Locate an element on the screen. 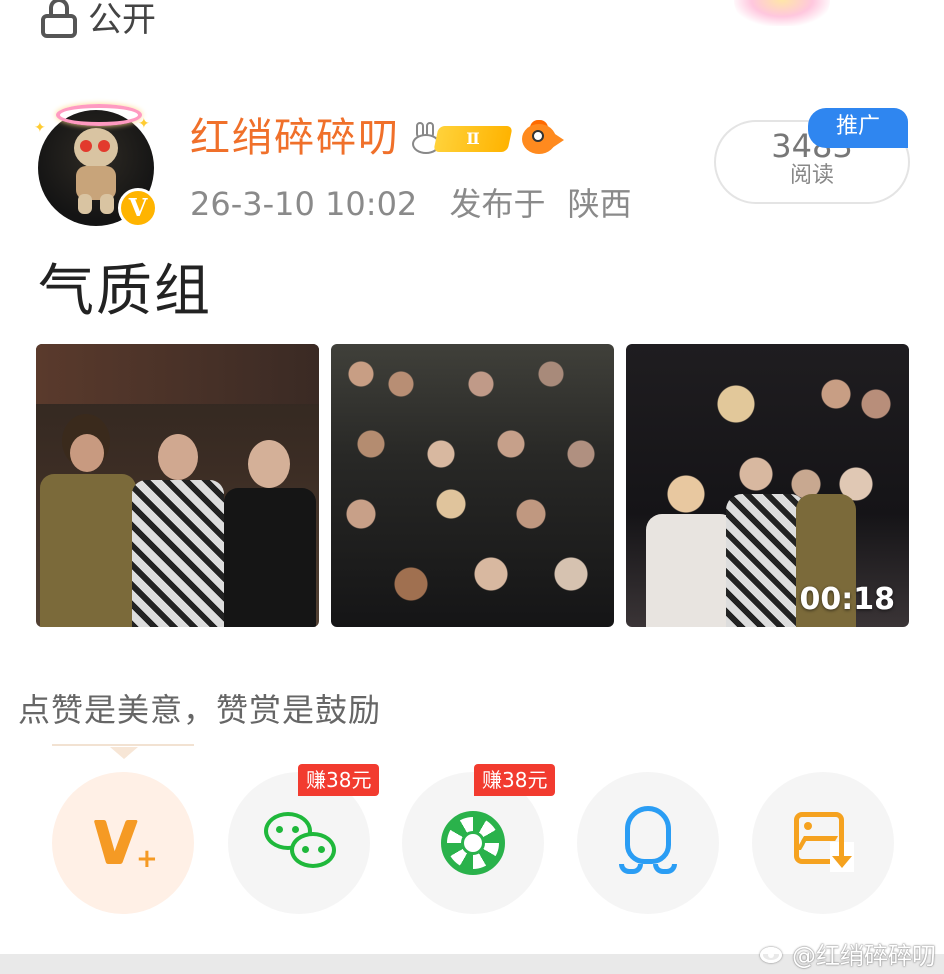 The width and height of the screenshot is (944, 974). location-prefix: 发布于 is located at coordinates (497, 204).